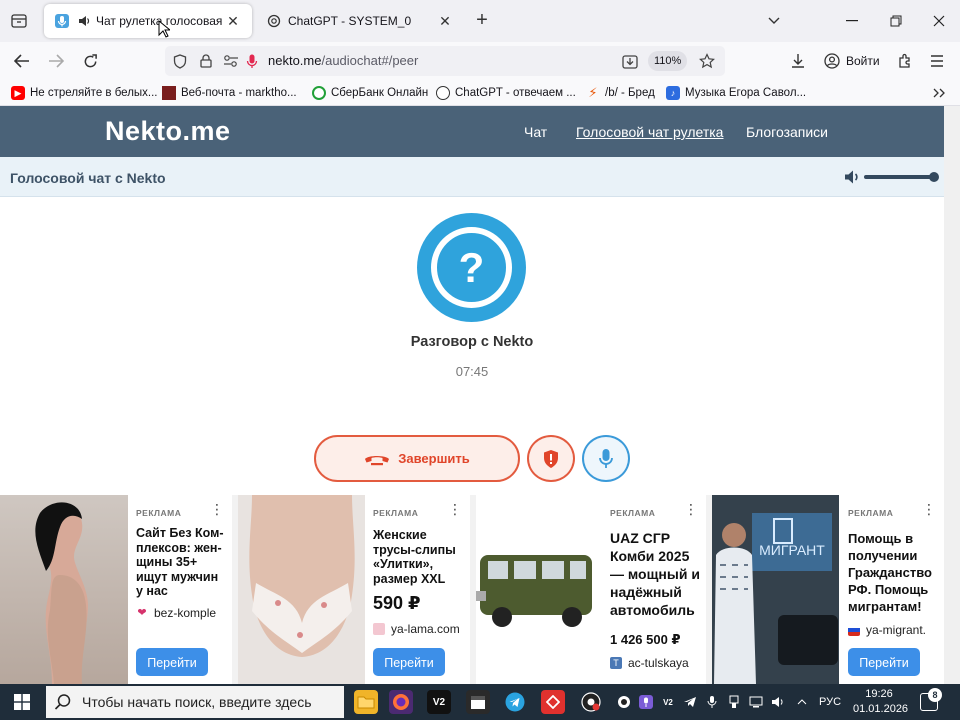  I want to click on tab-nekto: Чат рулетка голосовая — ✕, so click(148, 21).